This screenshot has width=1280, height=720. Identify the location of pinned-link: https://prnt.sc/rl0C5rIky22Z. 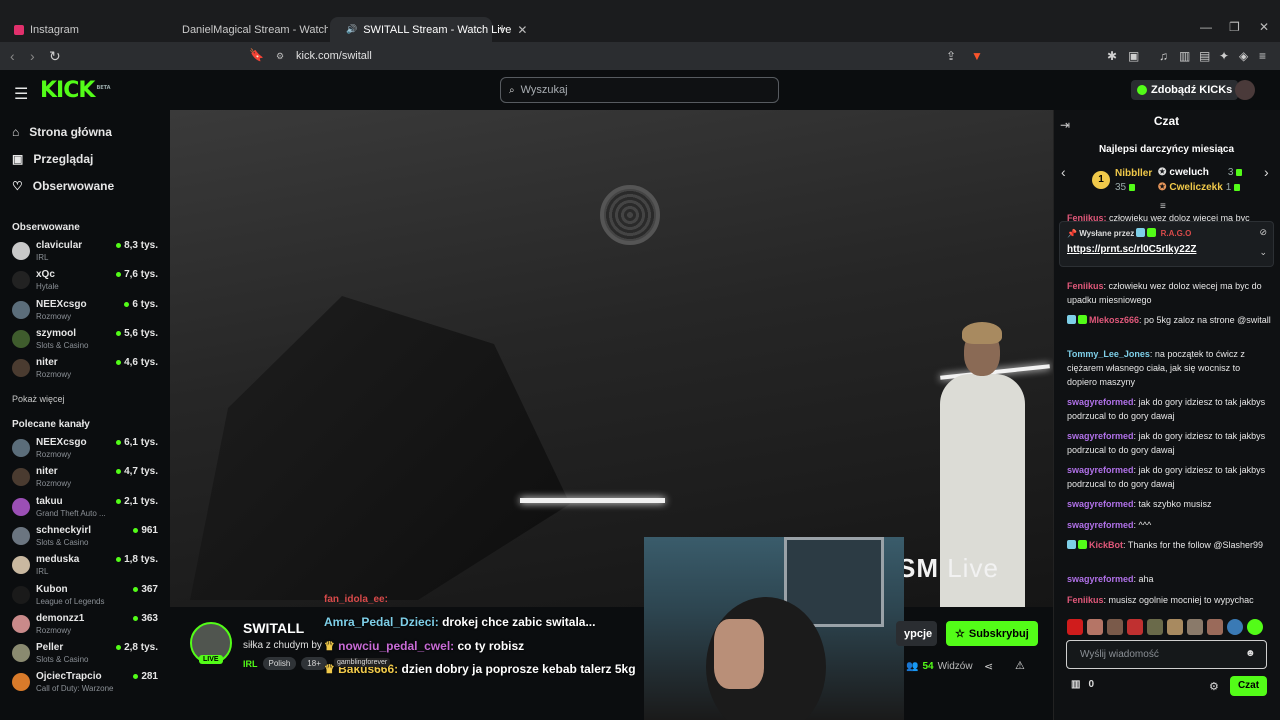
(1131, 249).